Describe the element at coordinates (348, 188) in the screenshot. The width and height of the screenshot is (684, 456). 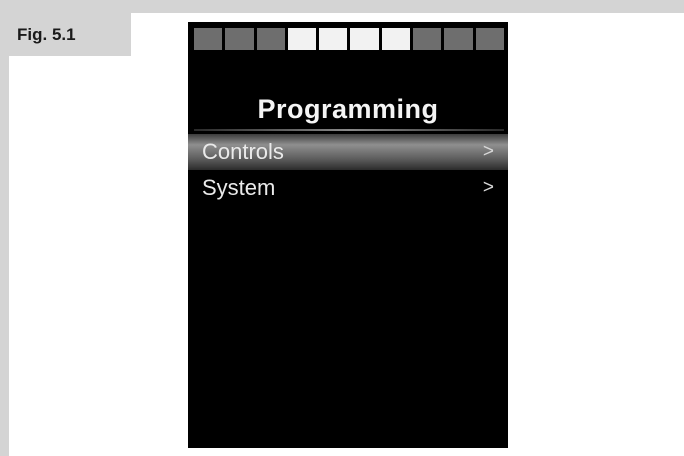
I see `menu-item-system: System >` at that location.